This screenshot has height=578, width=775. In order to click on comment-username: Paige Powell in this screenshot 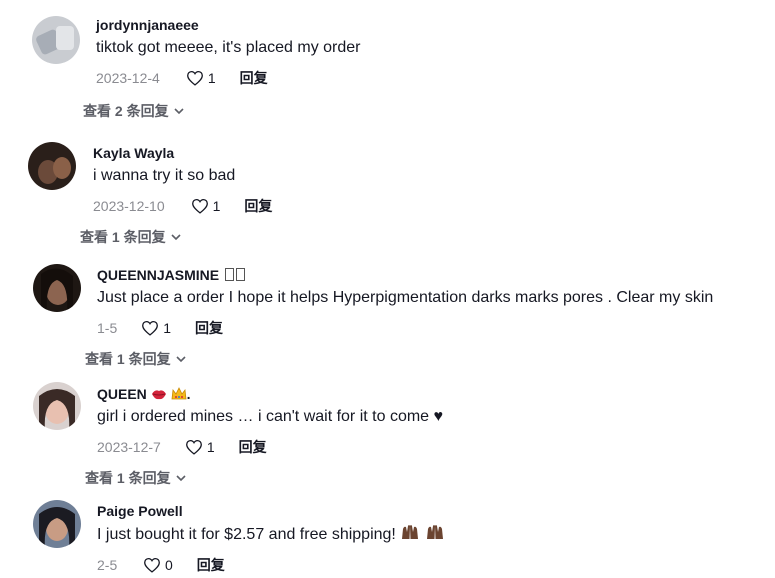, I will do `click(271, 511)`.